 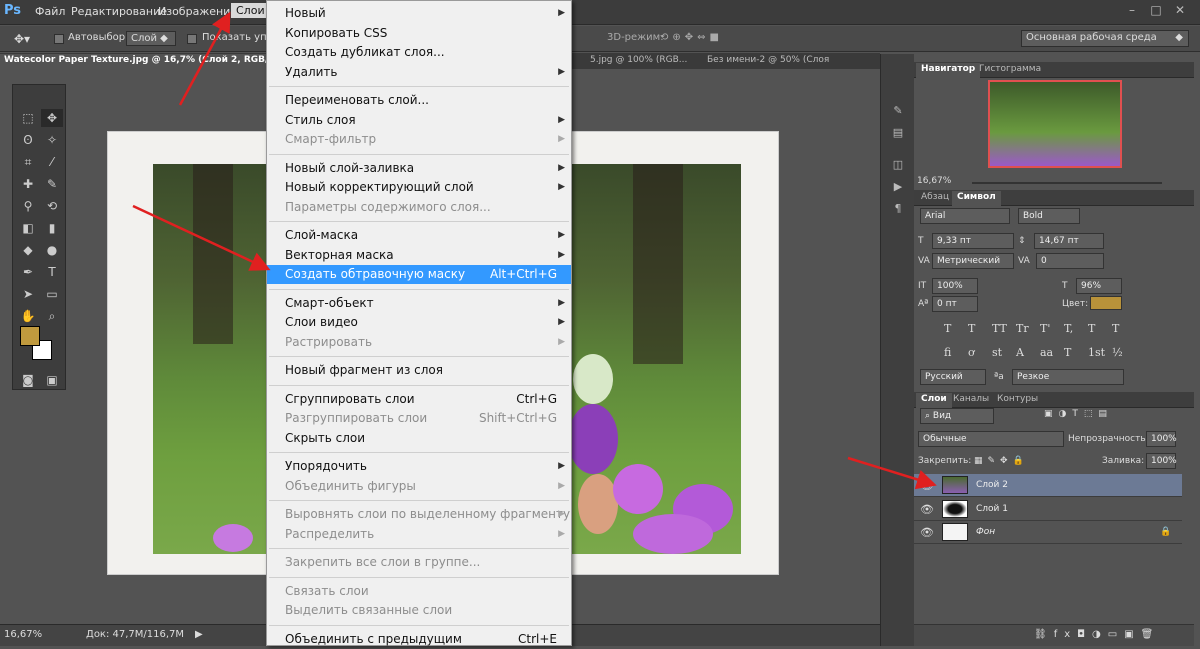 What do you see at coordinates (1020, 352) in the screenshot?
I see `opentype-button: A` at bounding box center [1020, 352].